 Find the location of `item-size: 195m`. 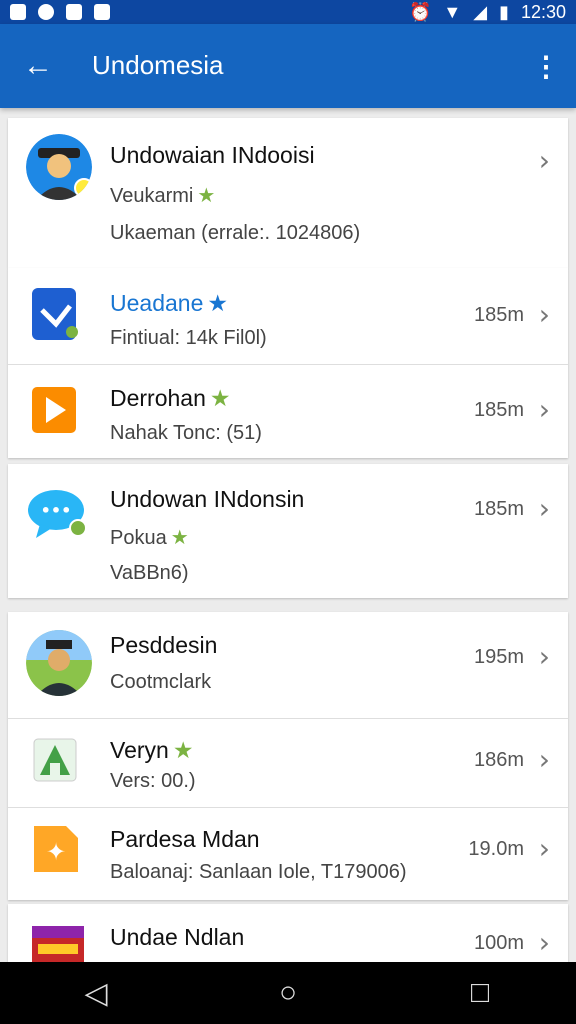

item-size: 195m is located at coordinates (498, 657).